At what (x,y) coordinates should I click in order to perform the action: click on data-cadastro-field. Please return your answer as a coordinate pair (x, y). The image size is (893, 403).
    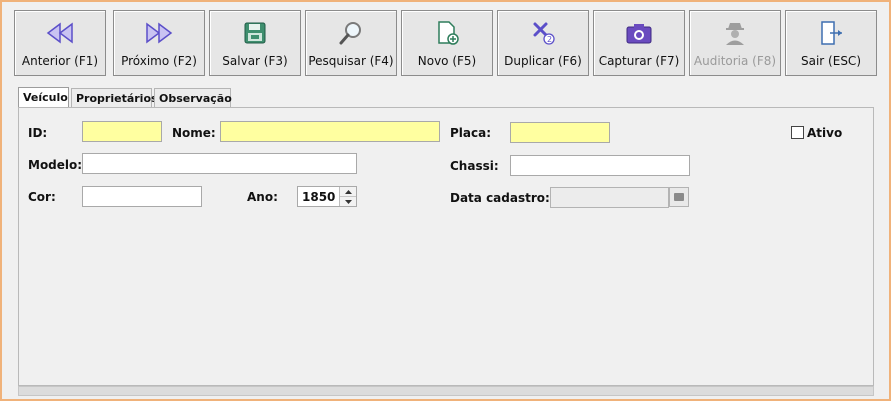
    Looking at the image, I should click on (609, 197).